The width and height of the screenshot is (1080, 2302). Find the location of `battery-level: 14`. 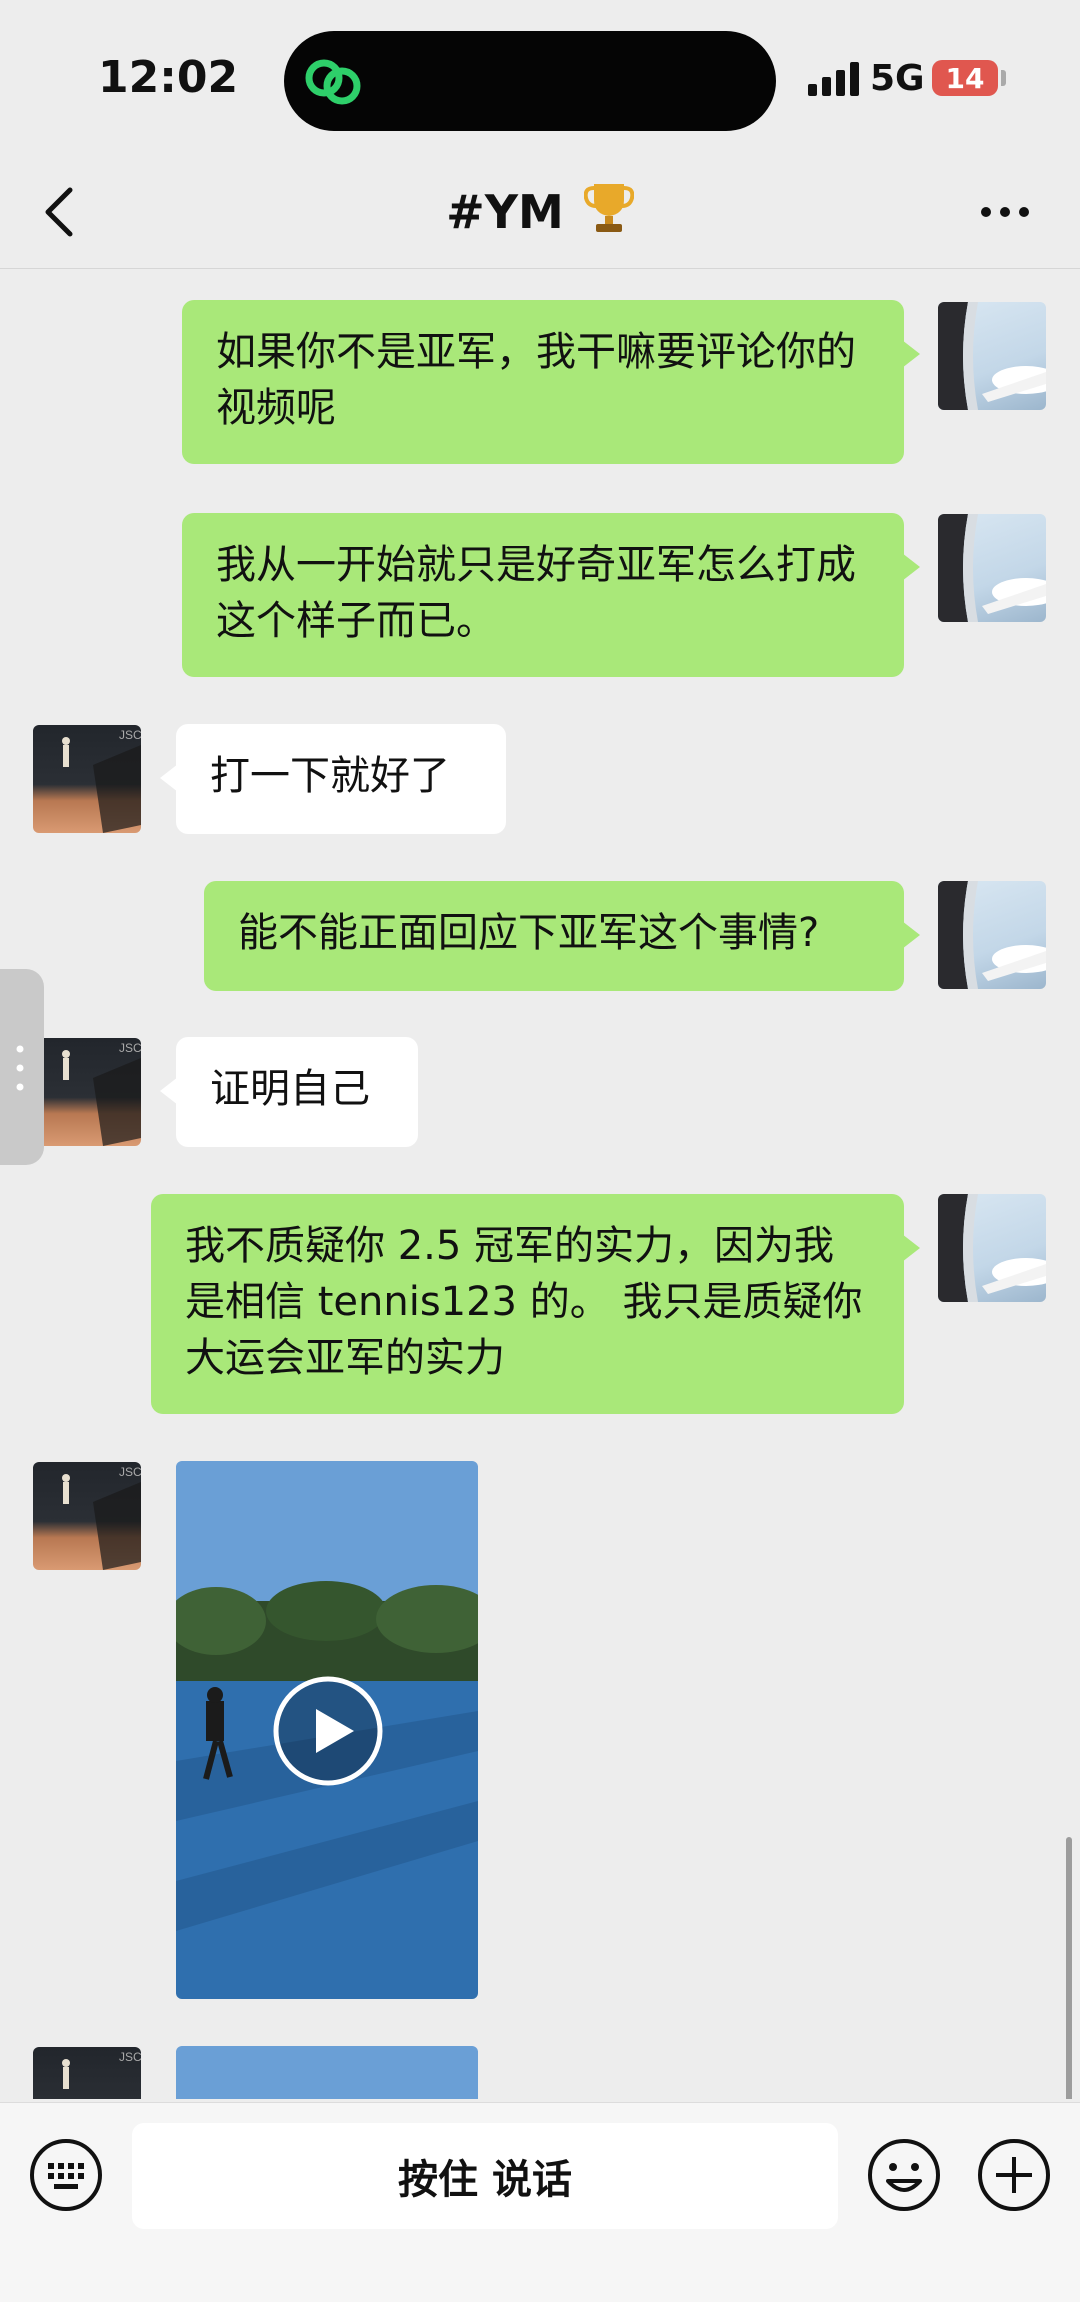

battery-level: 14 is located at coordinates (965, 78).